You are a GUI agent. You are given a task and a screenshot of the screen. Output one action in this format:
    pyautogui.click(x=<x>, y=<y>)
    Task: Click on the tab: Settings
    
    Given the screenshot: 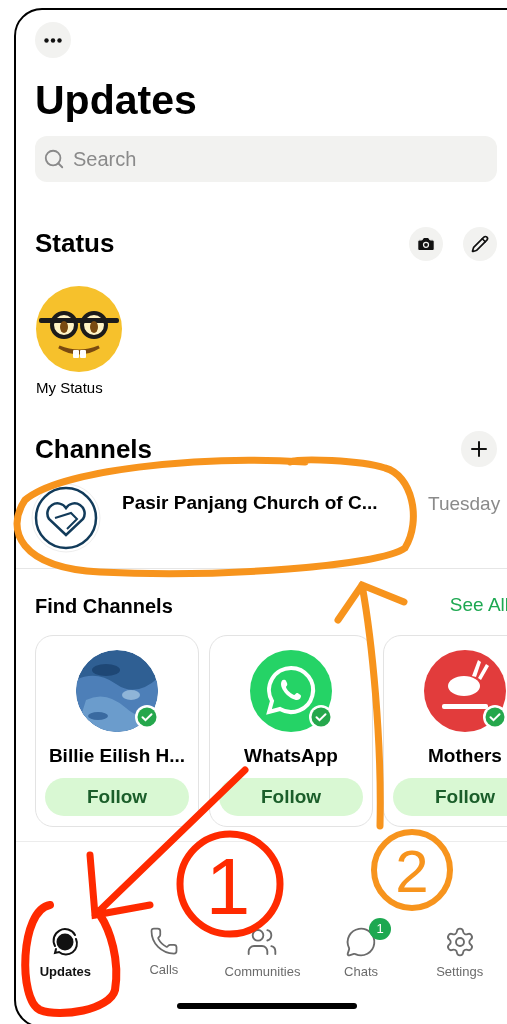 What is the action you would take?
    pyautogui.click(x=459, y=948)
    